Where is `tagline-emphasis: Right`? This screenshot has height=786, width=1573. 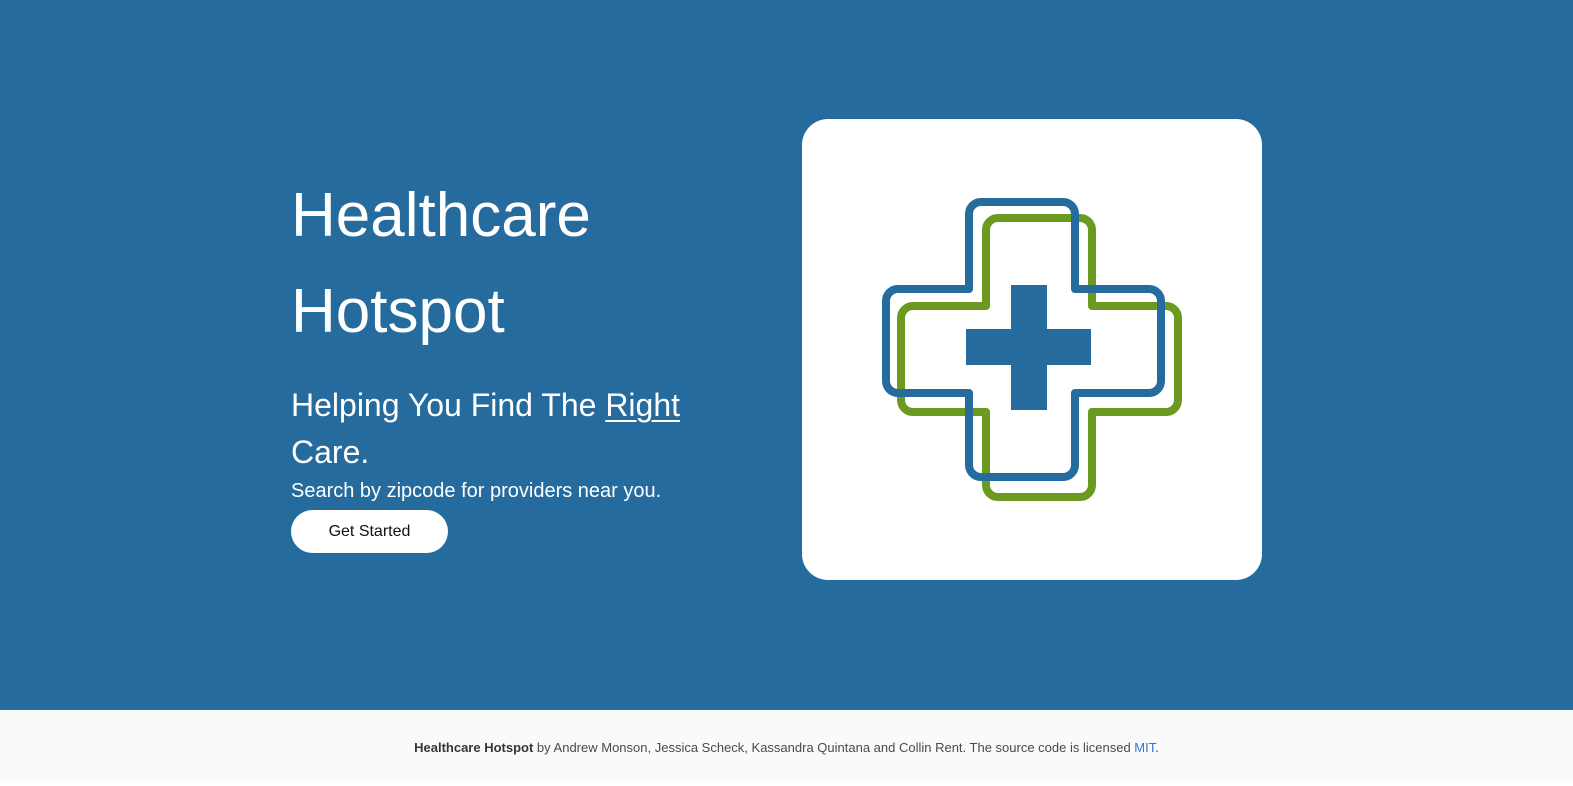
tagline-emphasis: Right is located at coordinates (643, 405).